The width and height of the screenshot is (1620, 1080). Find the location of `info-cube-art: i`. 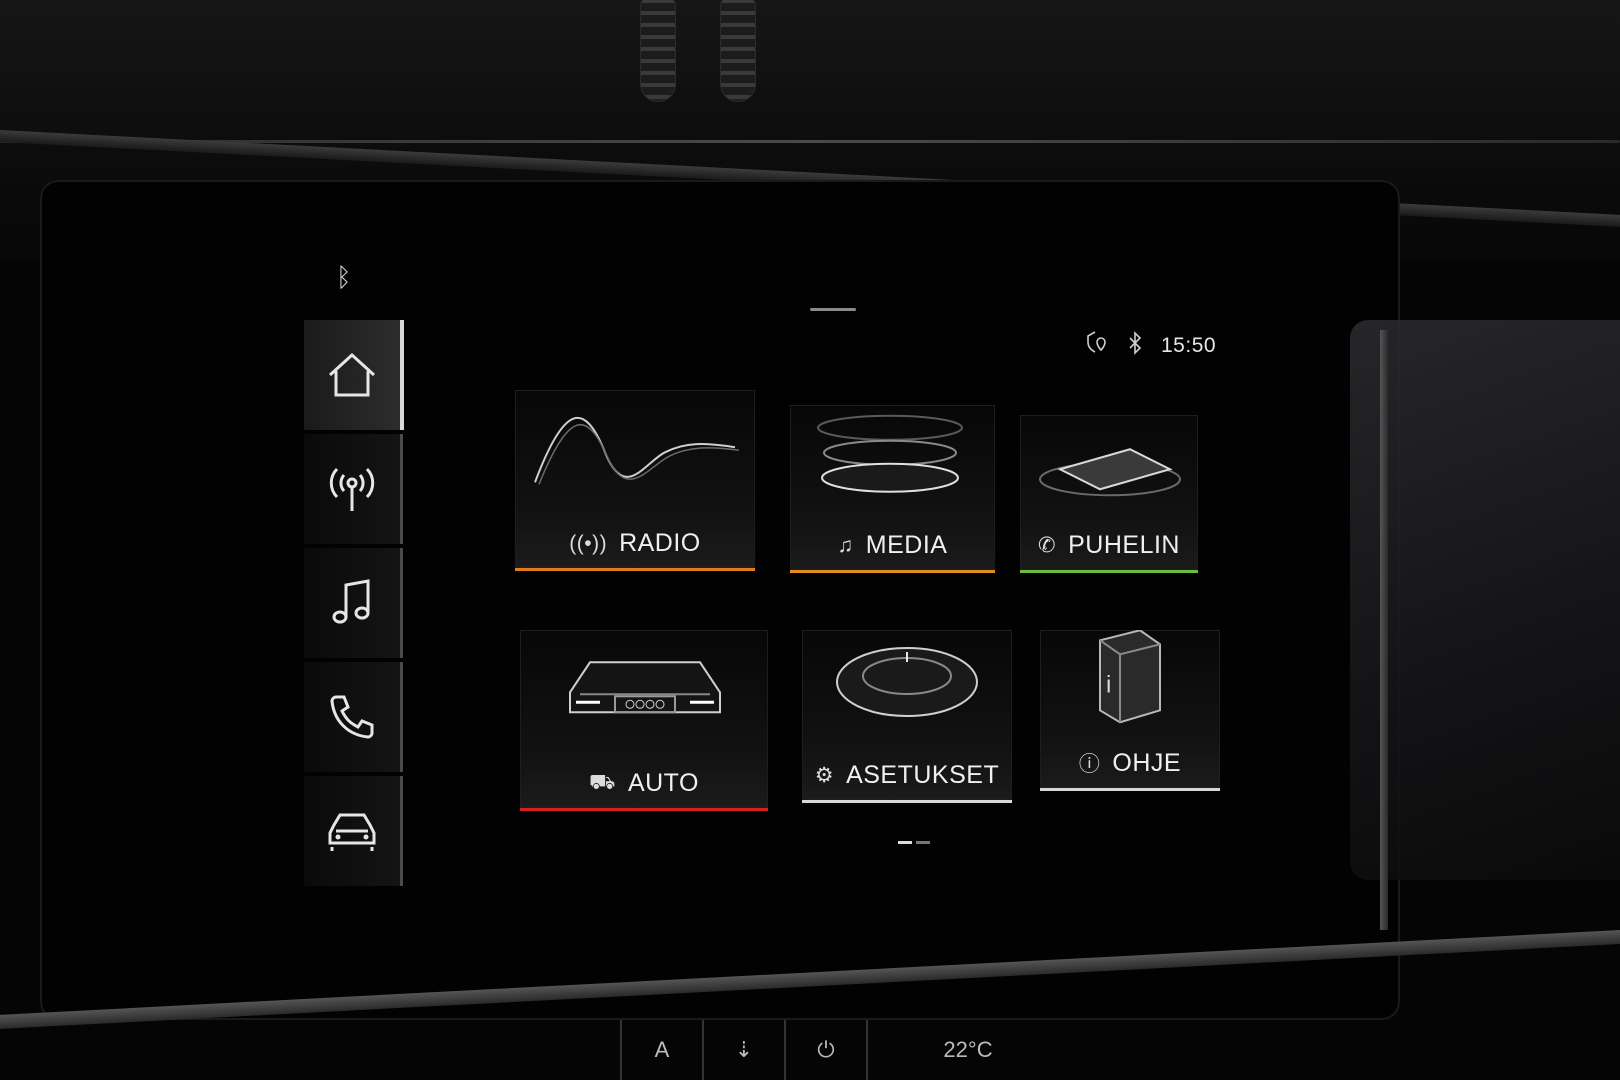

info-cube-art: i is located at coordinates (1130, 677).